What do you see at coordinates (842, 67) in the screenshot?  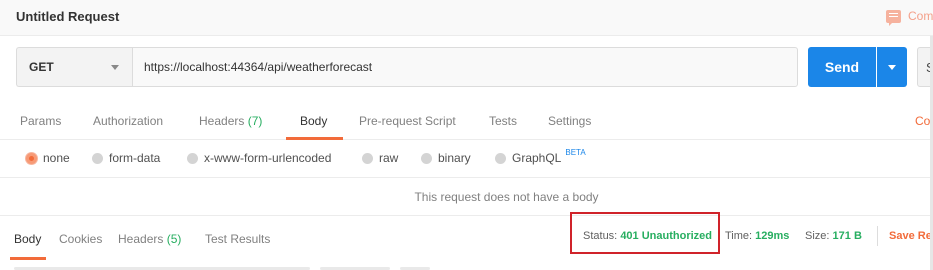 I see `send-button: Send` at bounding box center [842, 67].